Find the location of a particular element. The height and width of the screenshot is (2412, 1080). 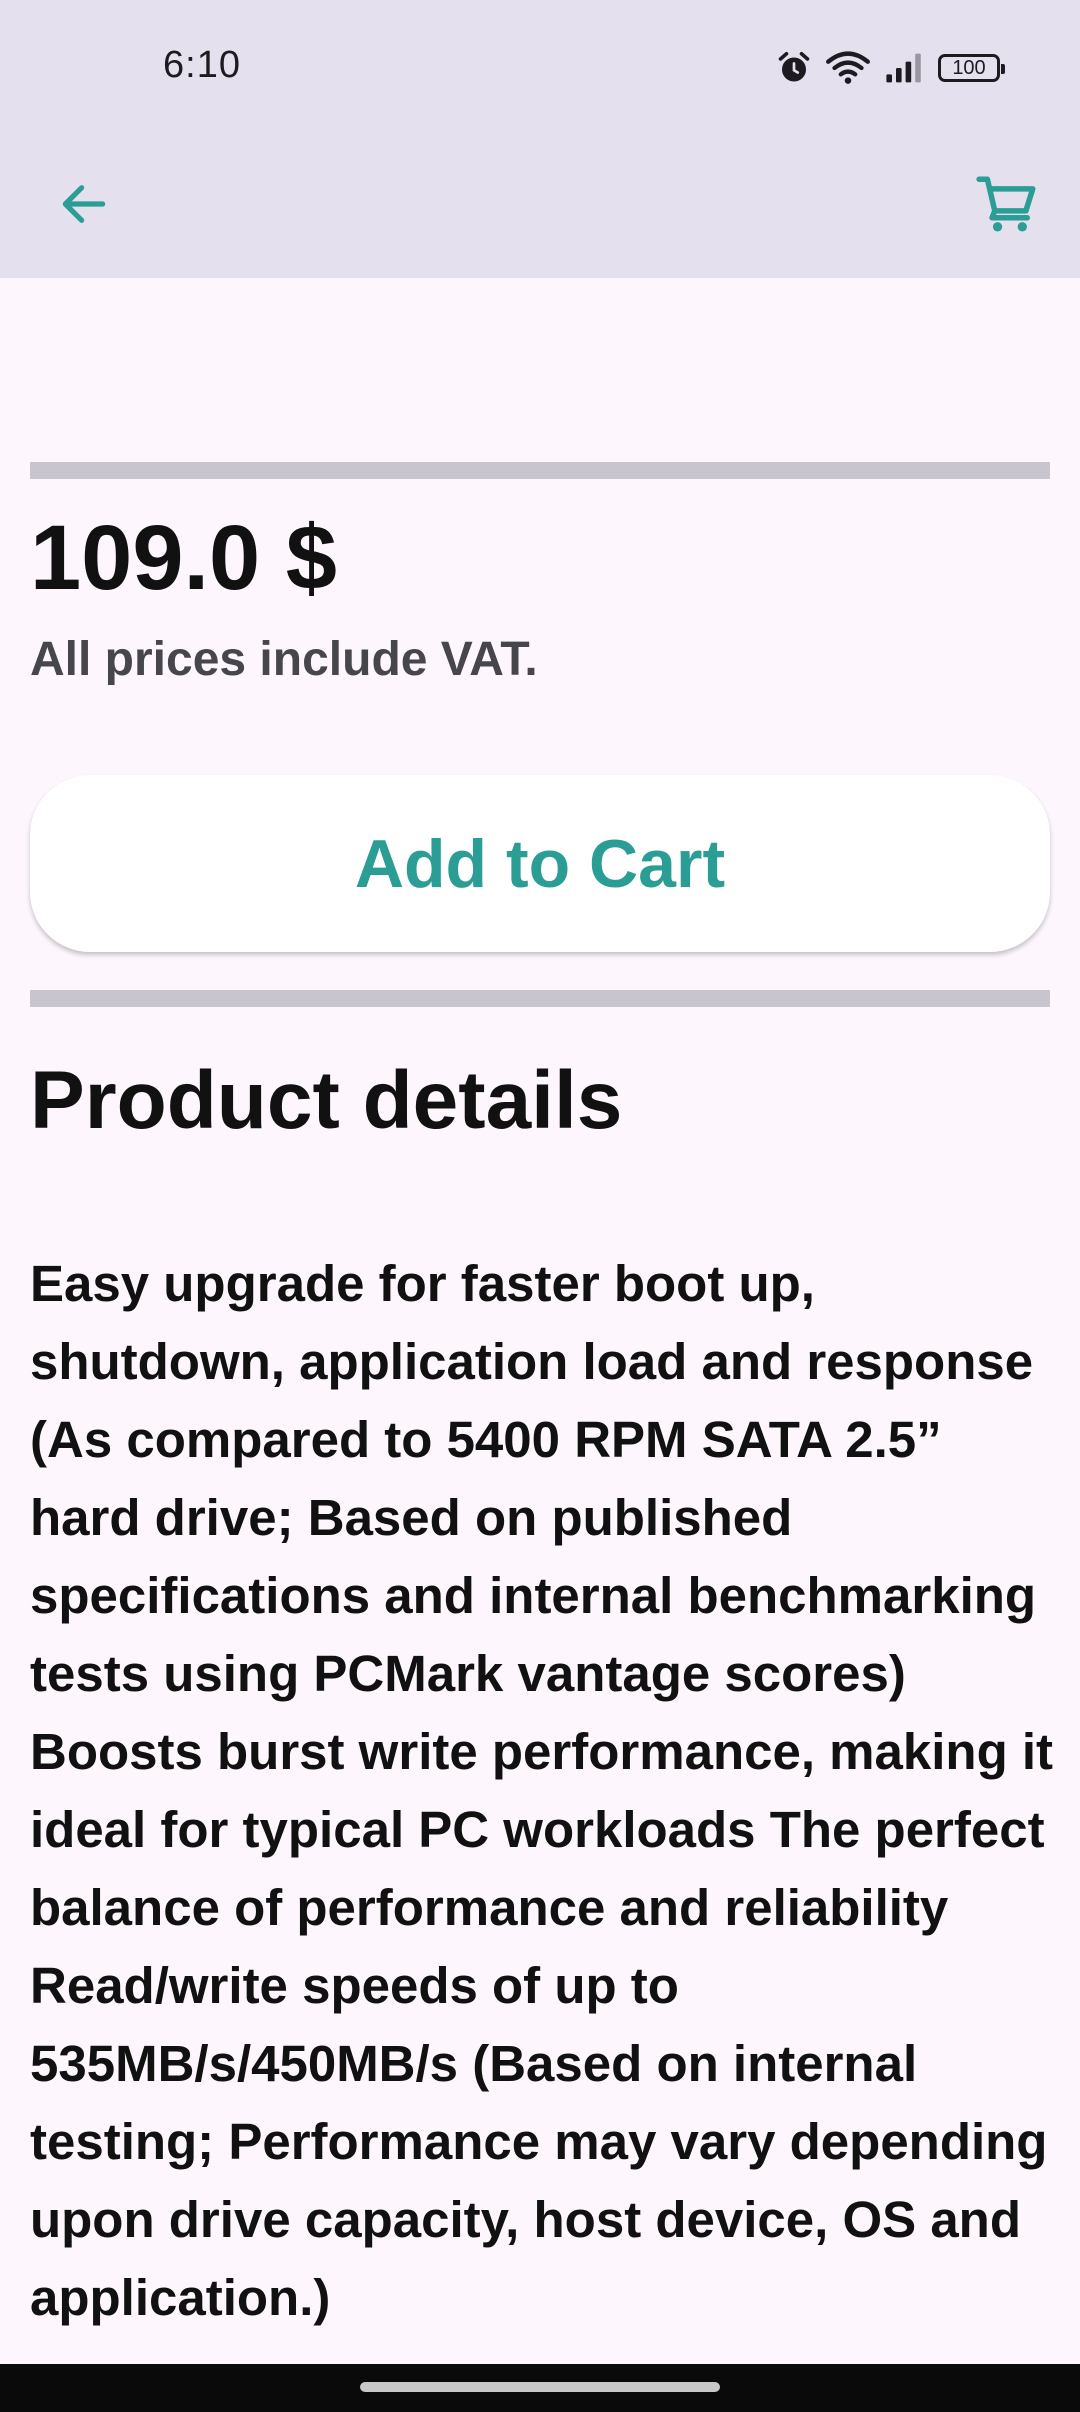

back-button is located at coordinates (84, 206).